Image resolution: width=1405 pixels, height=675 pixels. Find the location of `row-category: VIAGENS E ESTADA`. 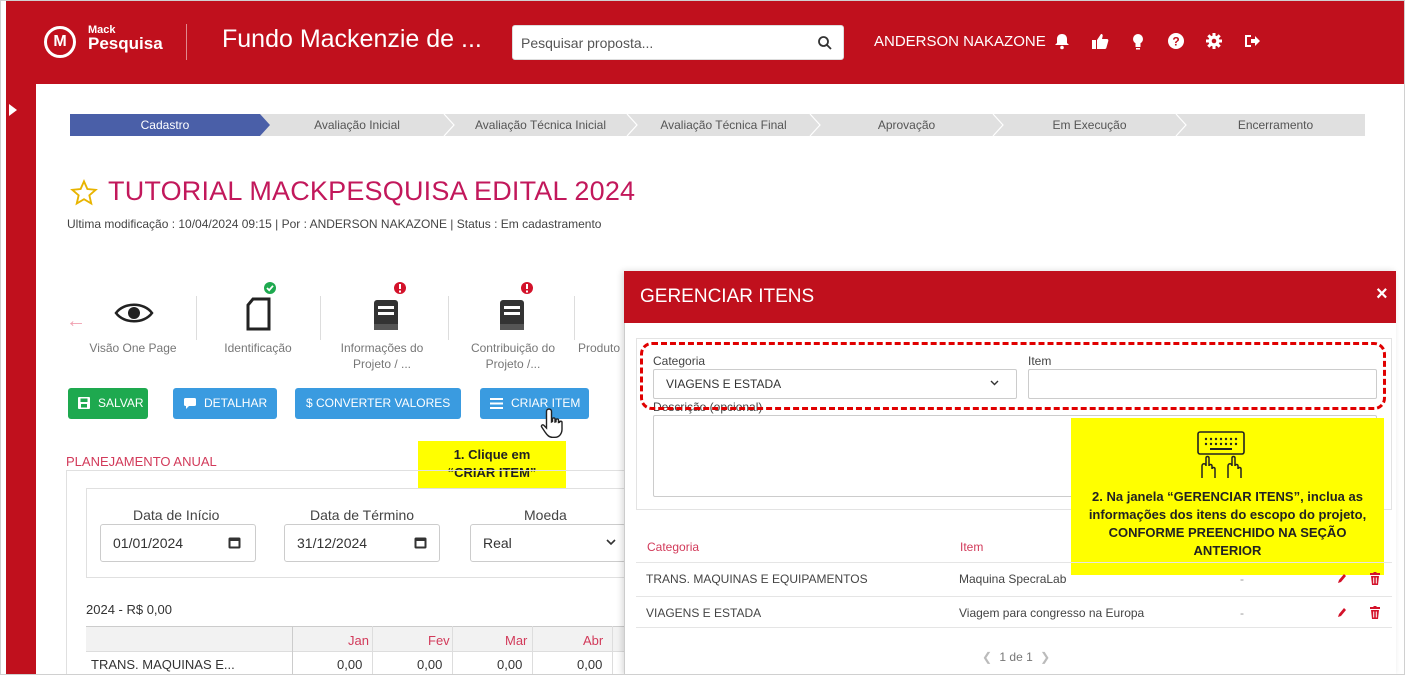

row-category: VIAGENS E ESTADA is located at coordinates (704, 613).